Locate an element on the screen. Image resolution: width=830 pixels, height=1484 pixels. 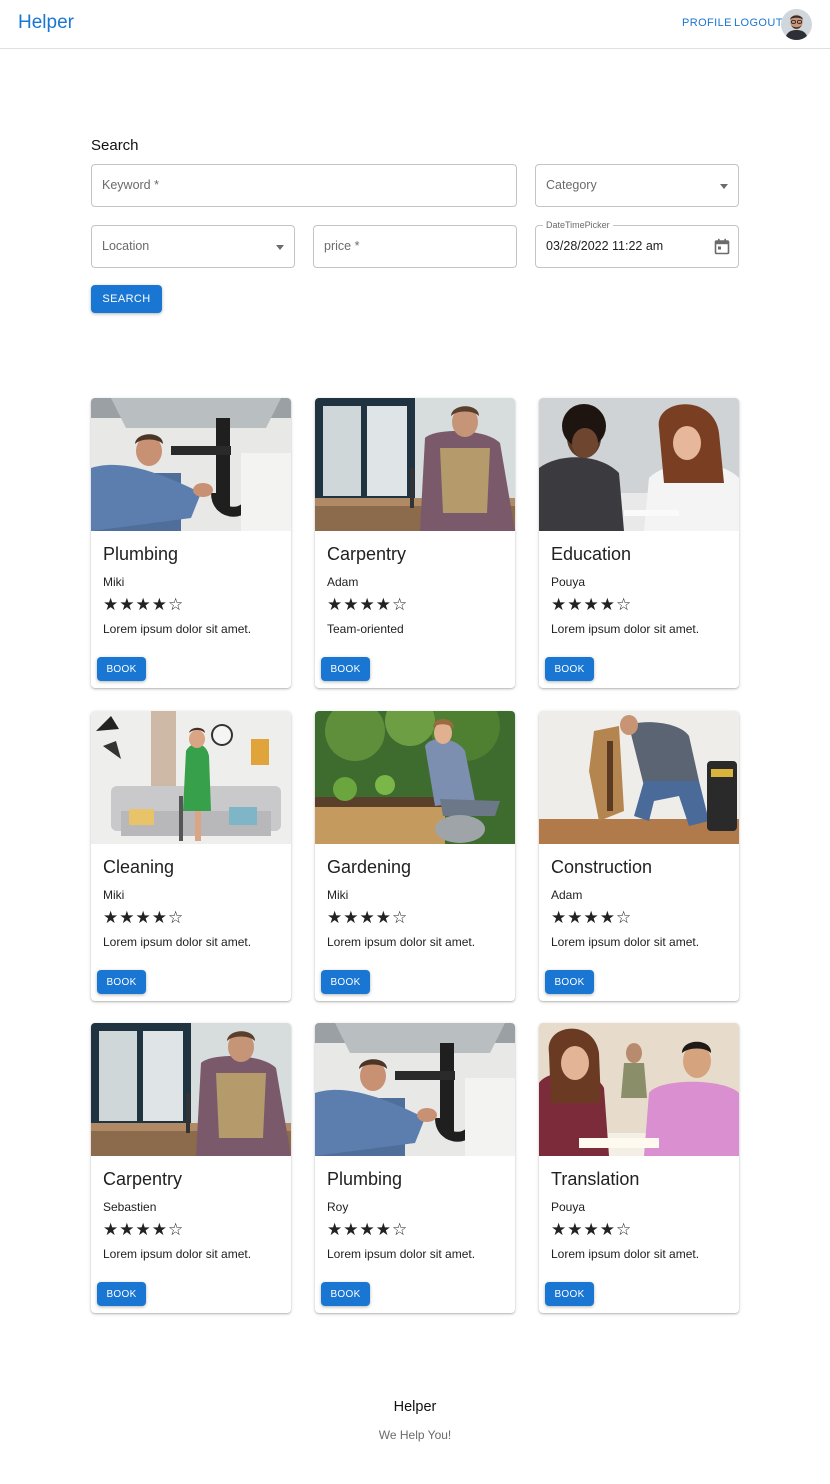
category-select: Category is located at coordinates (637, 185).